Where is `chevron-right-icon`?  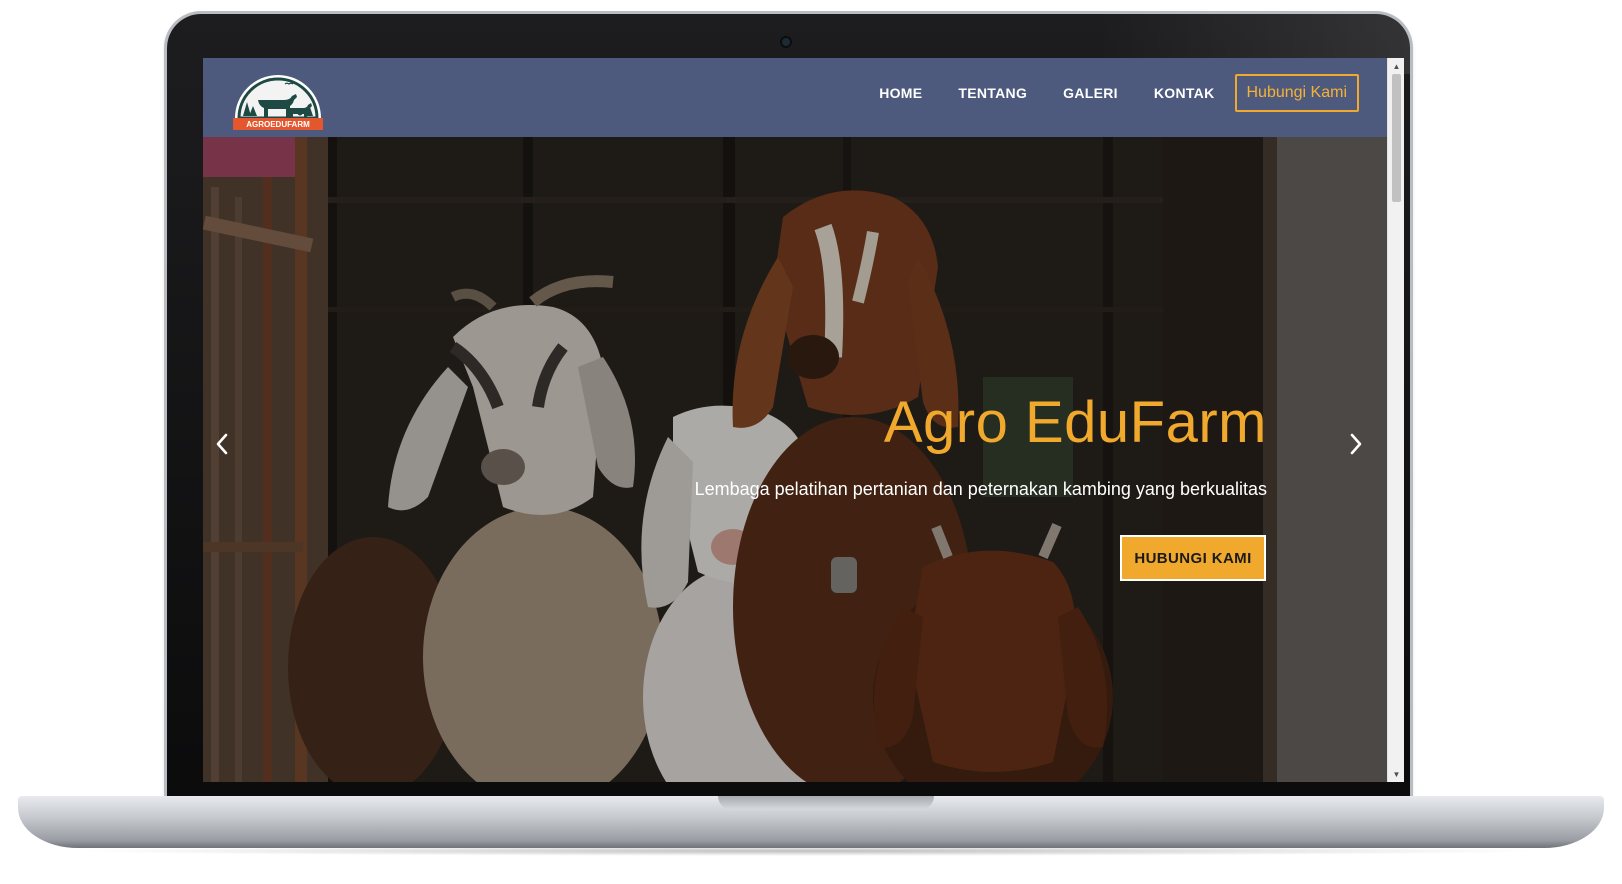
chevron-right-icon is located at coordinates (1356, 444).